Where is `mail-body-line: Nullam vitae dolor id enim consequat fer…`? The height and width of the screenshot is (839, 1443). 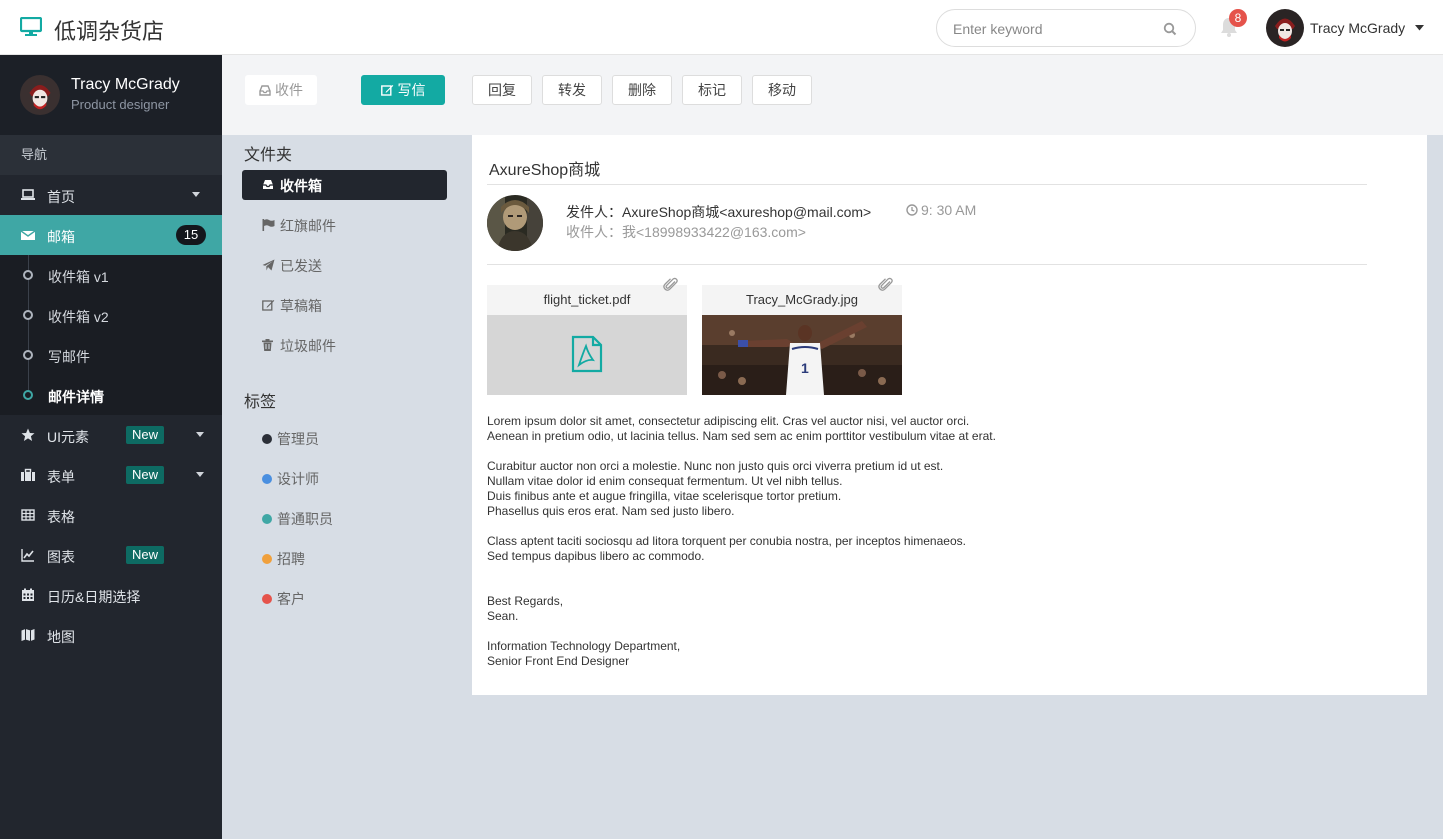
mail-body-line: Nullam vitae dolor id enim consequat fer… is located at coordinates (665, 481).